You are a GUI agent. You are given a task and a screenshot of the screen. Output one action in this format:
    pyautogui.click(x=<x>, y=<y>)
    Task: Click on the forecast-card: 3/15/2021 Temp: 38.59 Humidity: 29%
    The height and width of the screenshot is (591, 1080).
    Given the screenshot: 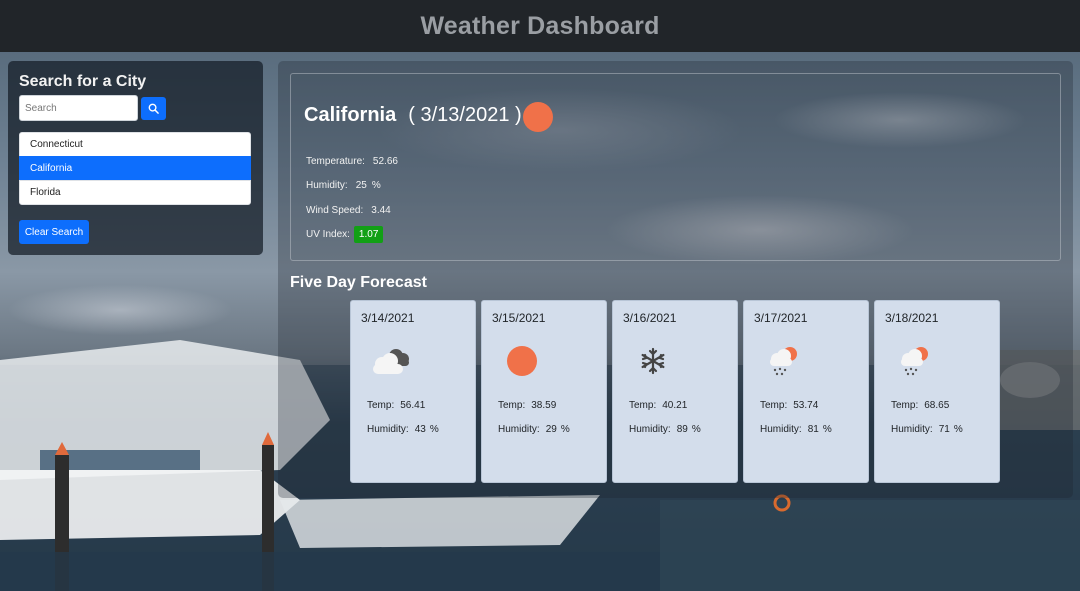 What is the action you would take?
    pyautogui.click(x=544, y=391)
    